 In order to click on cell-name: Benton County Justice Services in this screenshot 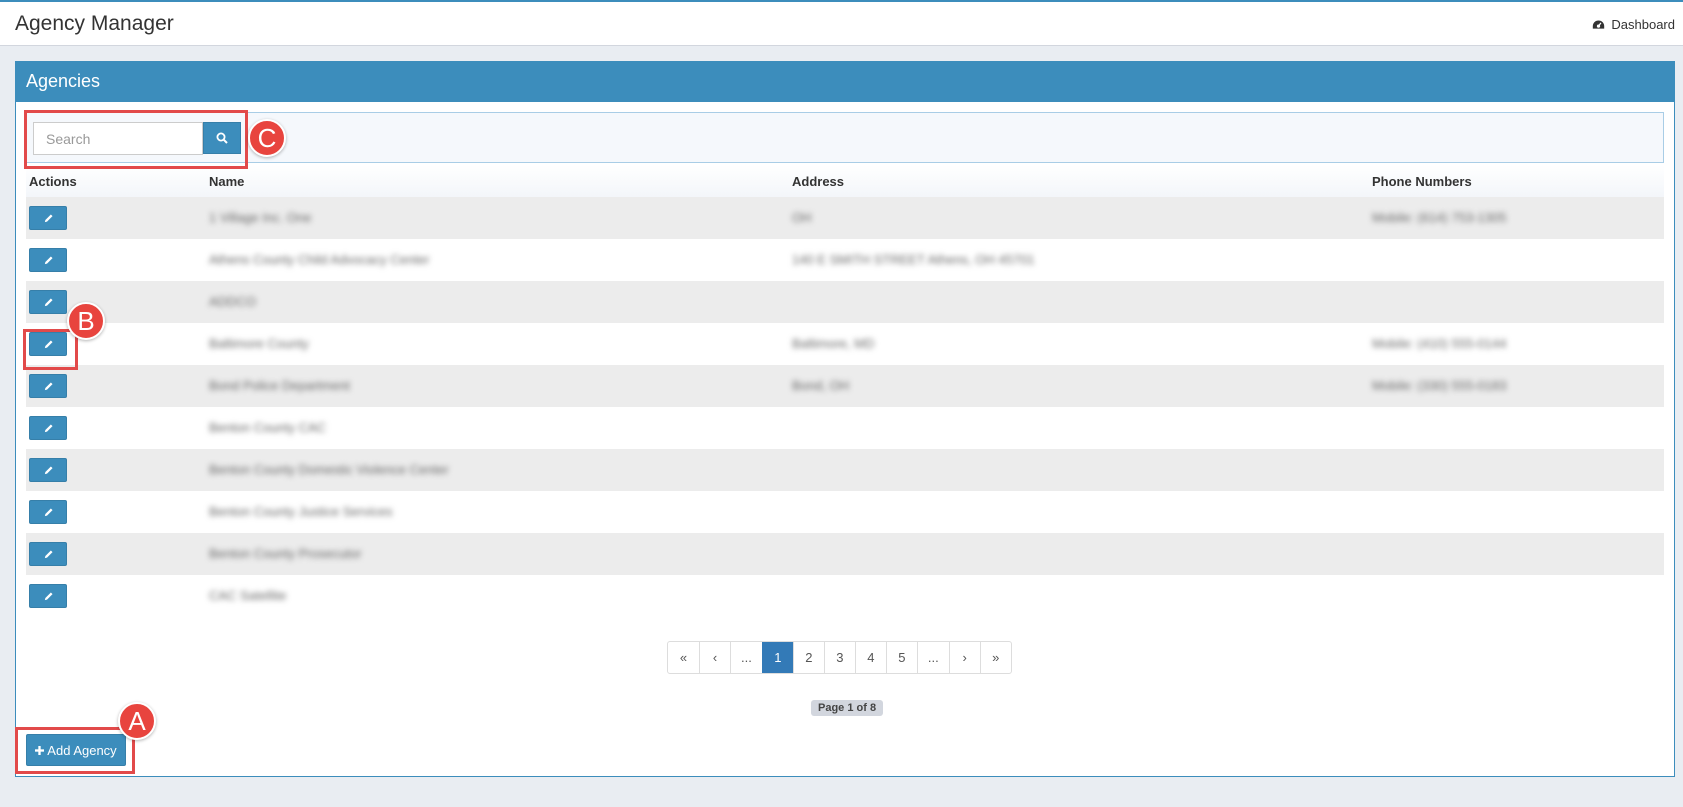, I will do `click(301, 511)`.